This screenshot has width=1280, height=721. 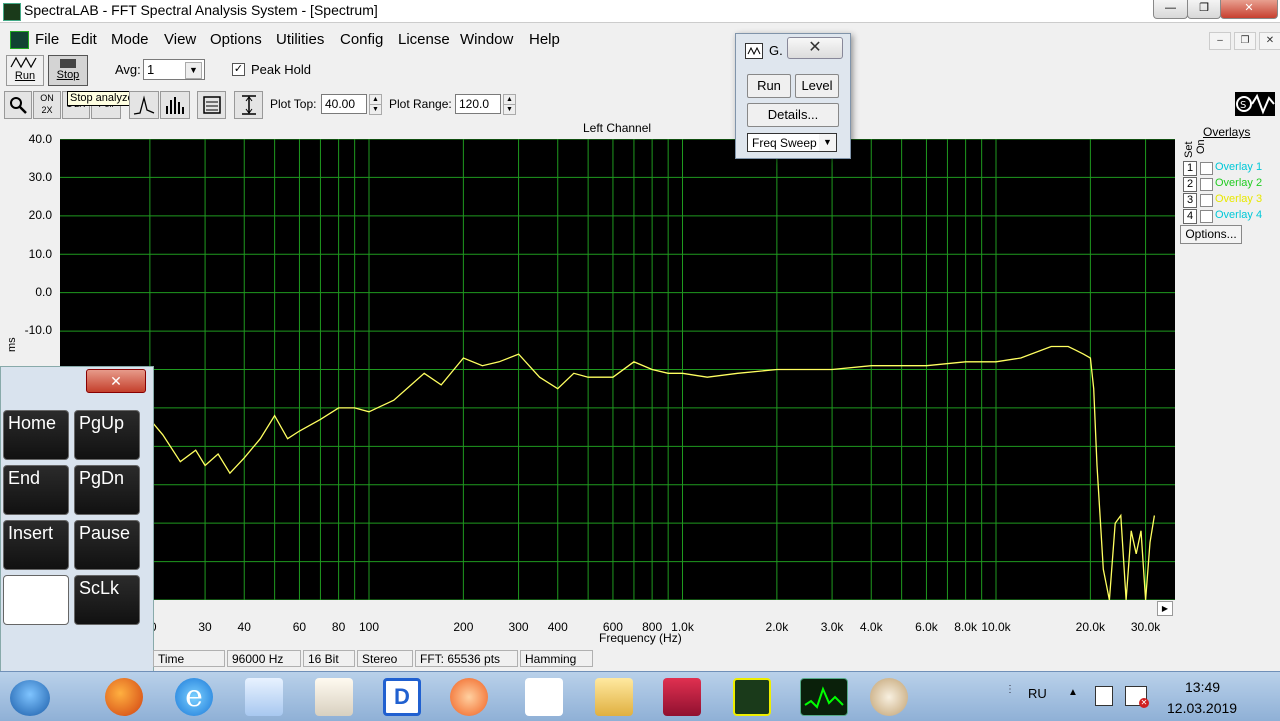 What do you see at coordinates (889, 697) in the screenshot?
I see `paint-palette-icon` at bounding box center [889, 697].